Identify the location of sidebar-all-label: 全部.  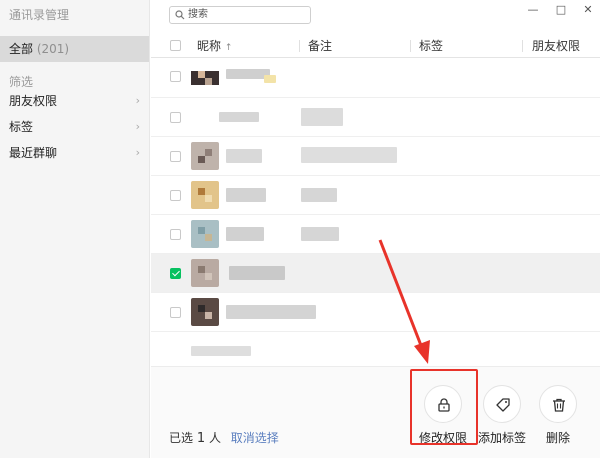
(21, 49).